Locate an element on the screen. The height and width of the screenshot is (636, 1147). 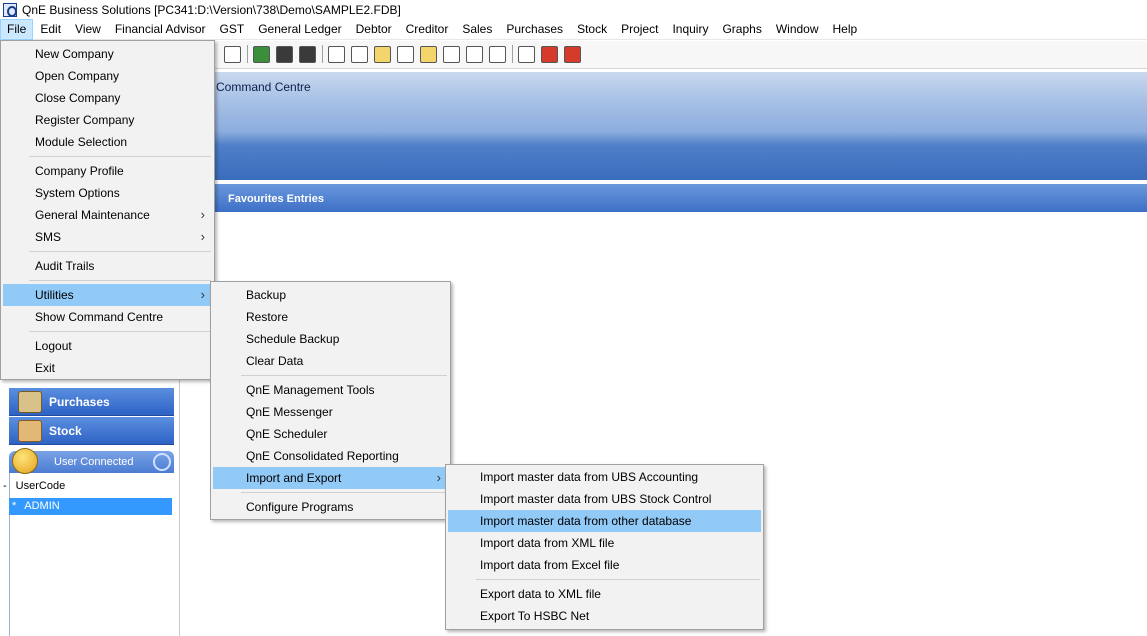
row-marker: * is located at coordinates (14, 506).